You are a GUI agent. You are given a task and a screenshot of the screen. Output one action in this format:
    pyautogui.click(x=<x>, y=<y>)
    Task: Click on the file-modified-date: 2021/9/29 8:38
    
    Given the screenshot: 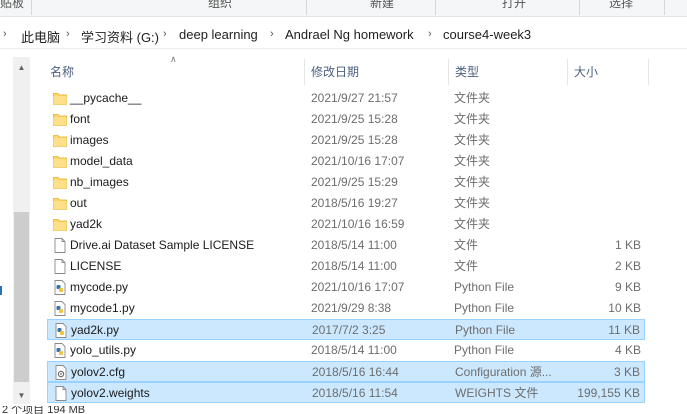 What is the action you would take?
    pyautogui.click(x=351, y=308)
    